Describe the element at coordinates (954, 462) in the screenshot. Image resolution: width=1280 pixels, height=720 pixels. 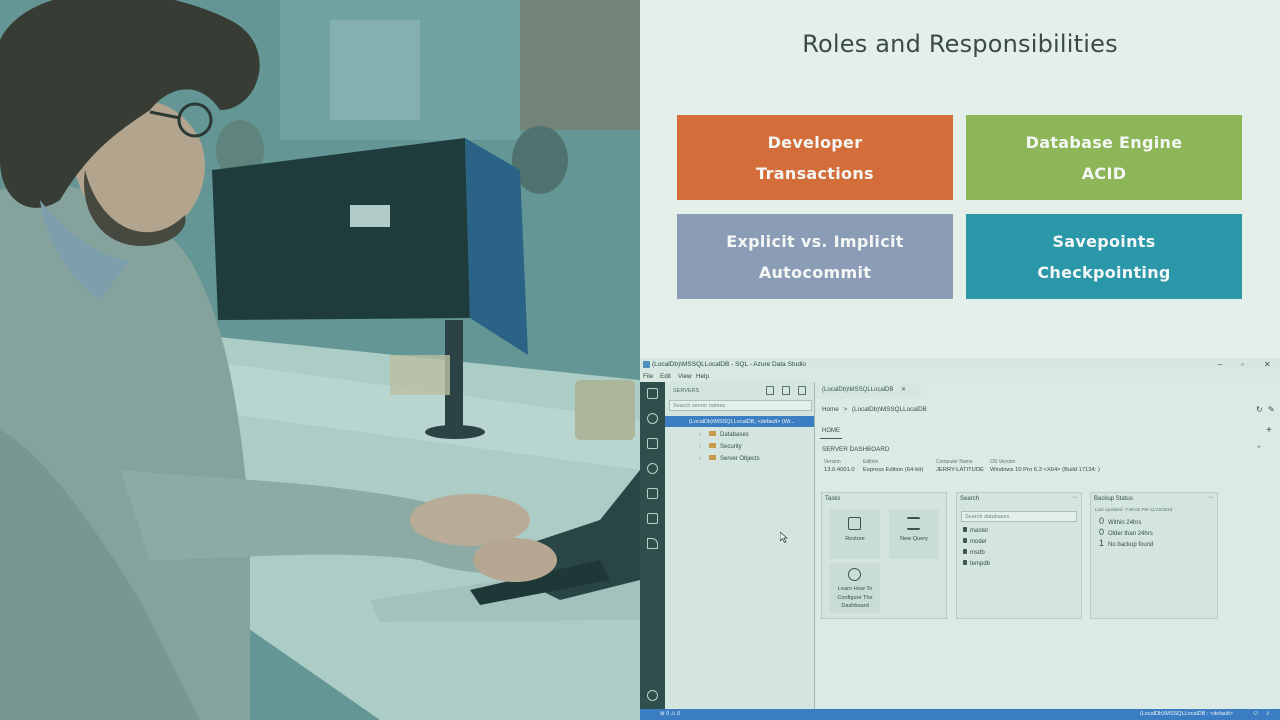
I see `prop-key: Computer Name` at that location.